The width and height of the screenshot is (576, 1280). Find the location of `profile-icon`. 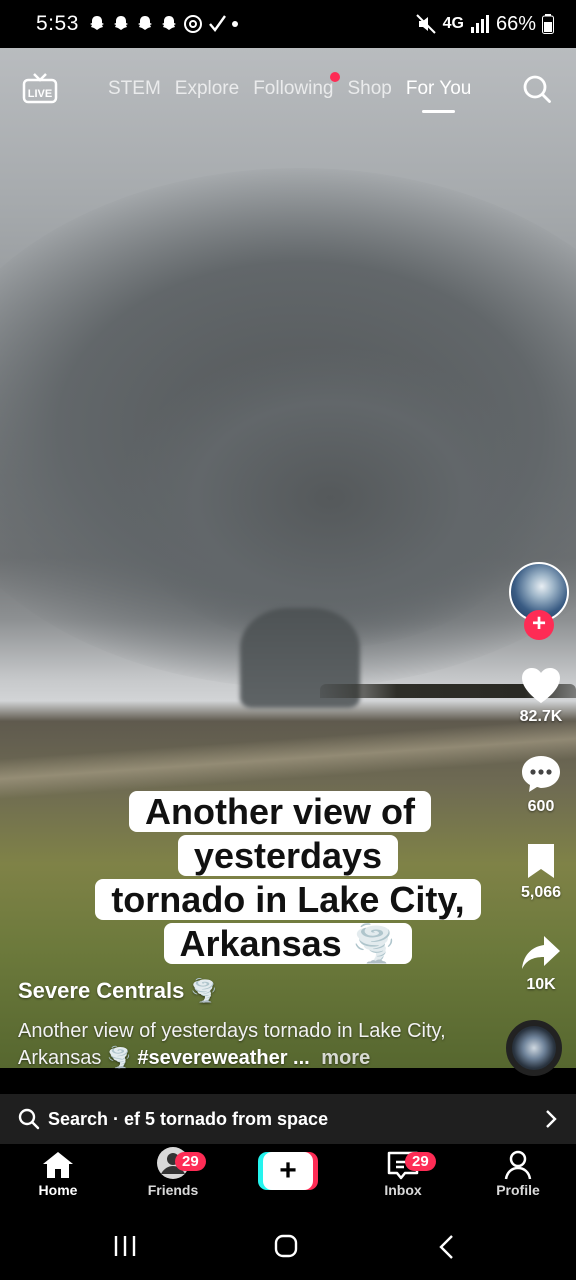

profile-icon is located at coordinates (518, 1165).